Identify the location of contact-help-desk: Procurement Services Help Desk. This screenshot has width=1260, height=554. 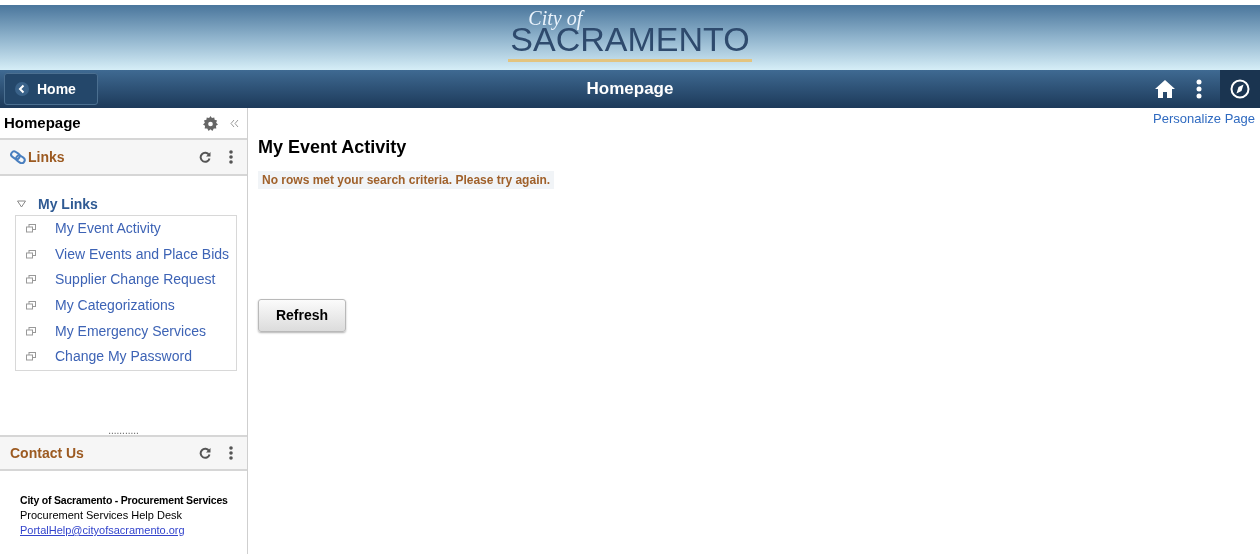
(101, 515).